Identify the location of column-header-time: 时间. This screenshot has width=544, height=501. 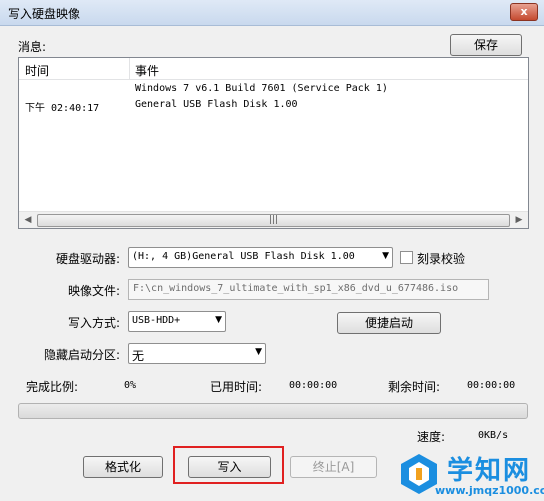
(37, 70).